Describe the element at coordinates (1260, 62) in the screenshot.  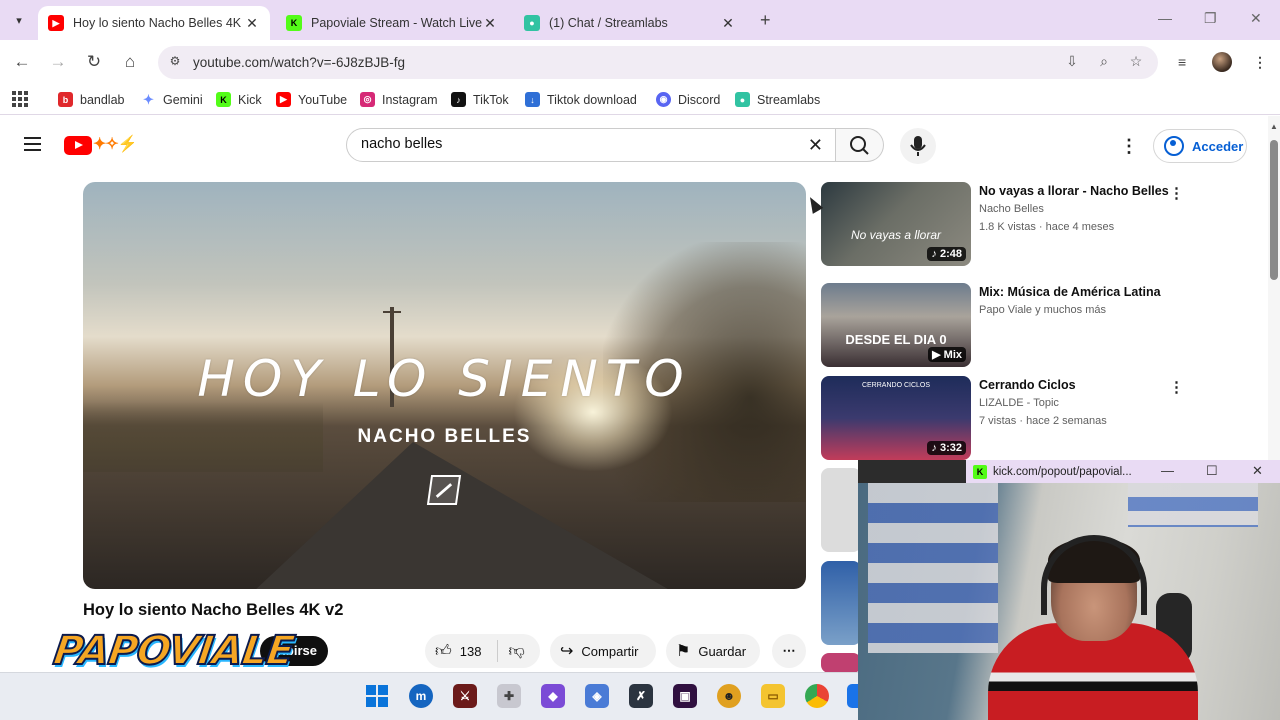
I see `browser-menu-icon: ⋮` at that location.